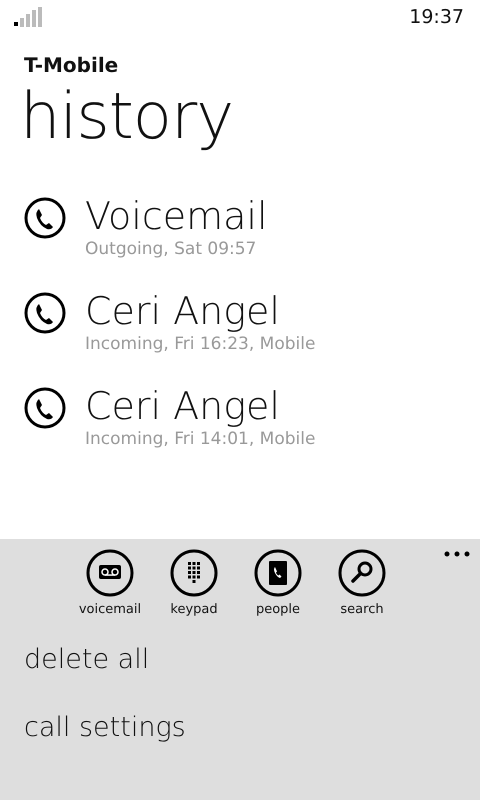 The width and height of the screenshot is (480, 800). I want to click on page-title: history, so click(127, 117).